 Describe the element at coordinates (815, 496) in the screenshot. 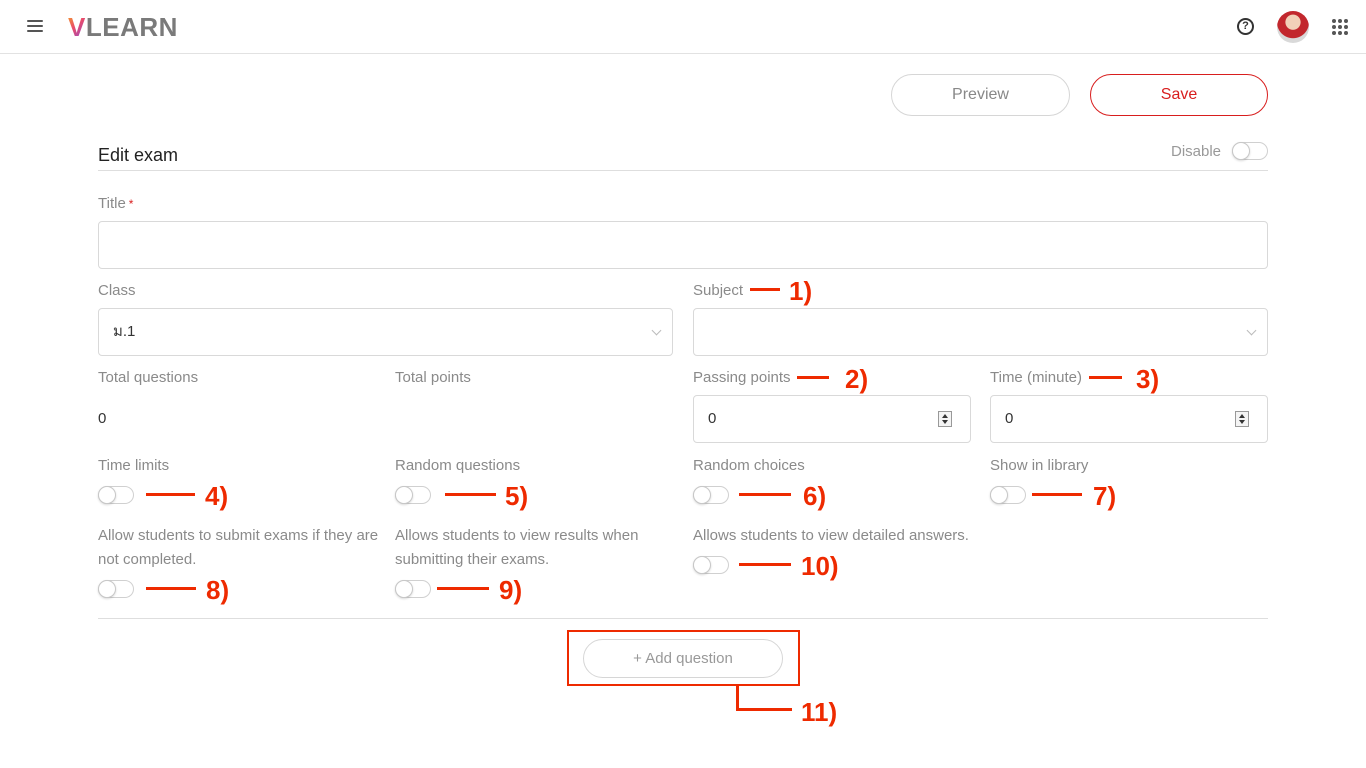

I see `annotation-label: 6)` at that location.